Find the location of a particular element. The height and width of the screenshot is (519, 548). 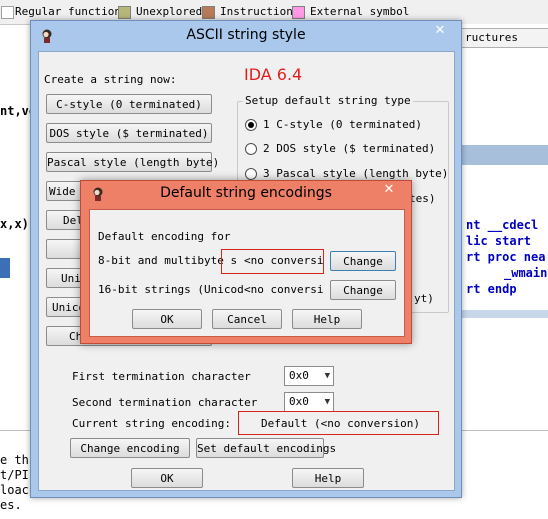

popup-cancel-button: Cancel is located at coordinates (247, 319).